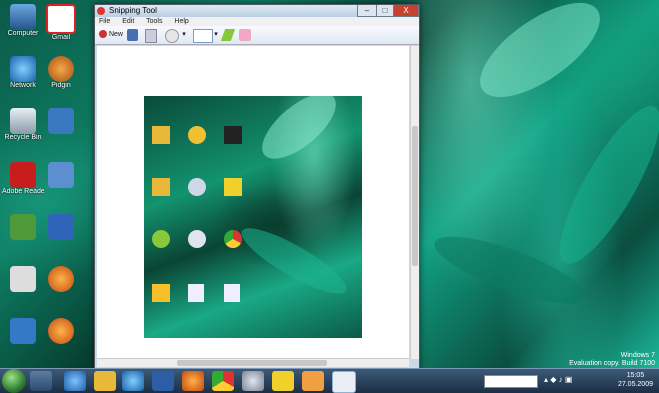 The image size is (659, 393). I want to click on horizontal-scrollbar, so click(253, 362).